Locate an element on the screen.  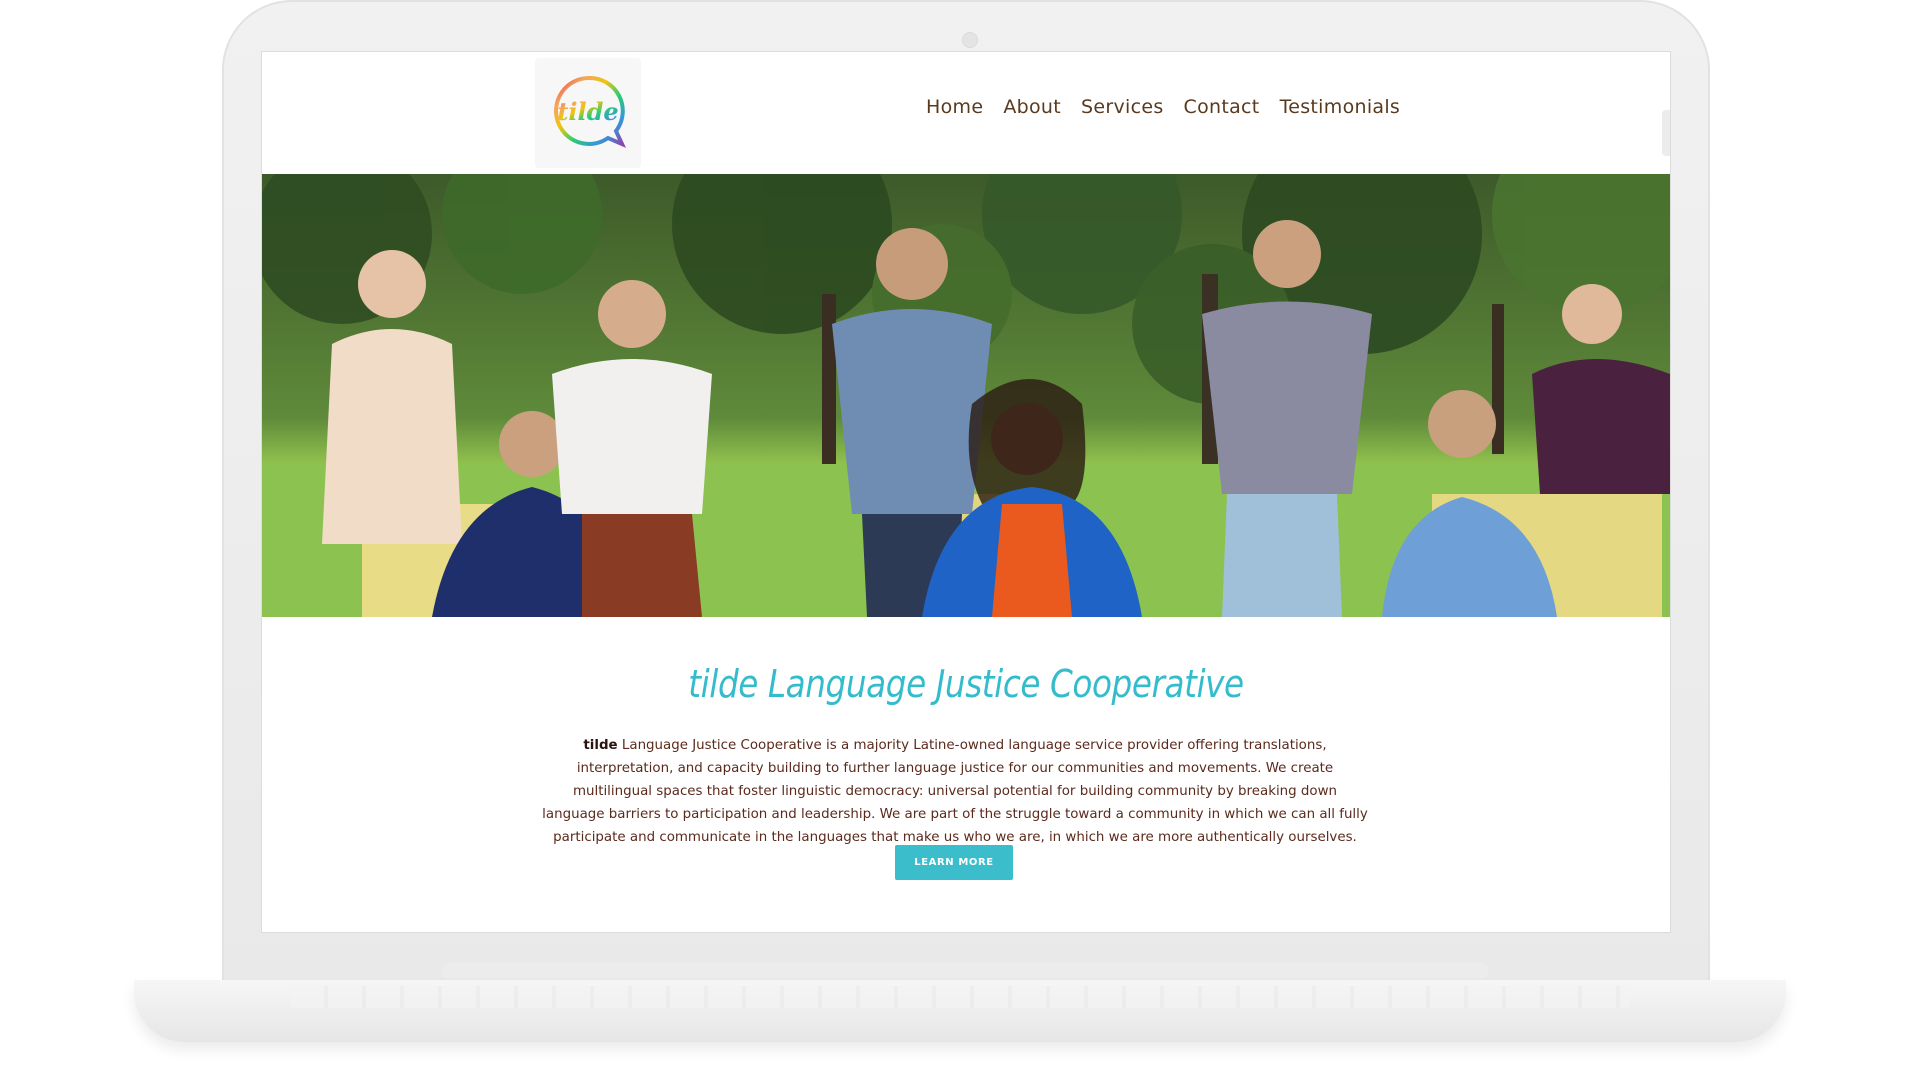
logo-wordmark: tilde is located at coordinates (587, 111).